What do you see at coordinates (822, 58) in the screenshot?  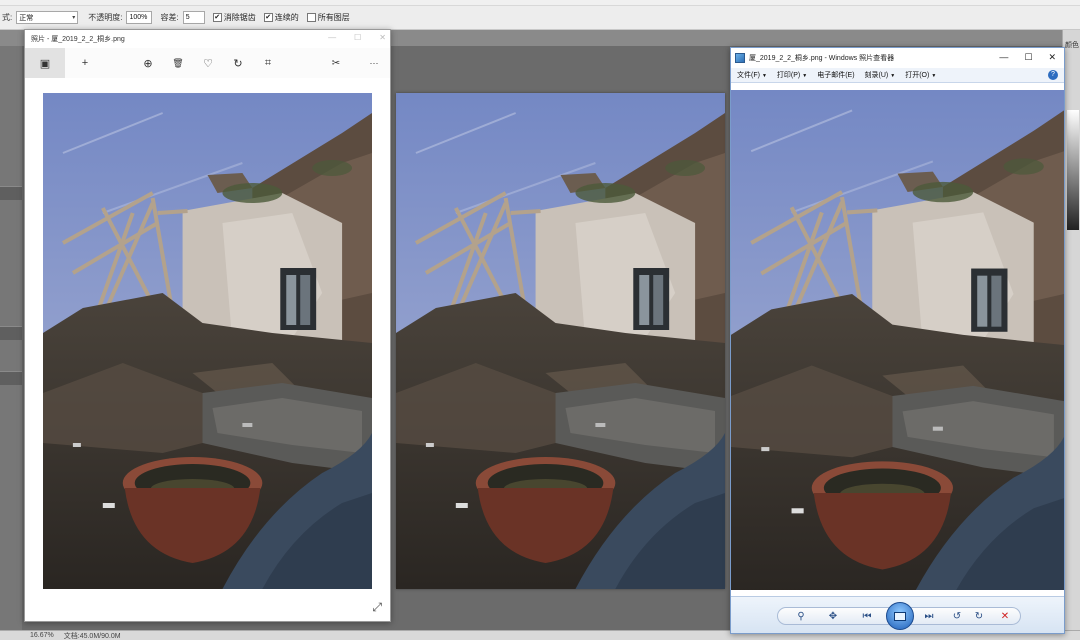 I see `window-title: 厦_2019_2_2_桐乡.png - Windows 照片查看器` at bounding box center [822, 58].